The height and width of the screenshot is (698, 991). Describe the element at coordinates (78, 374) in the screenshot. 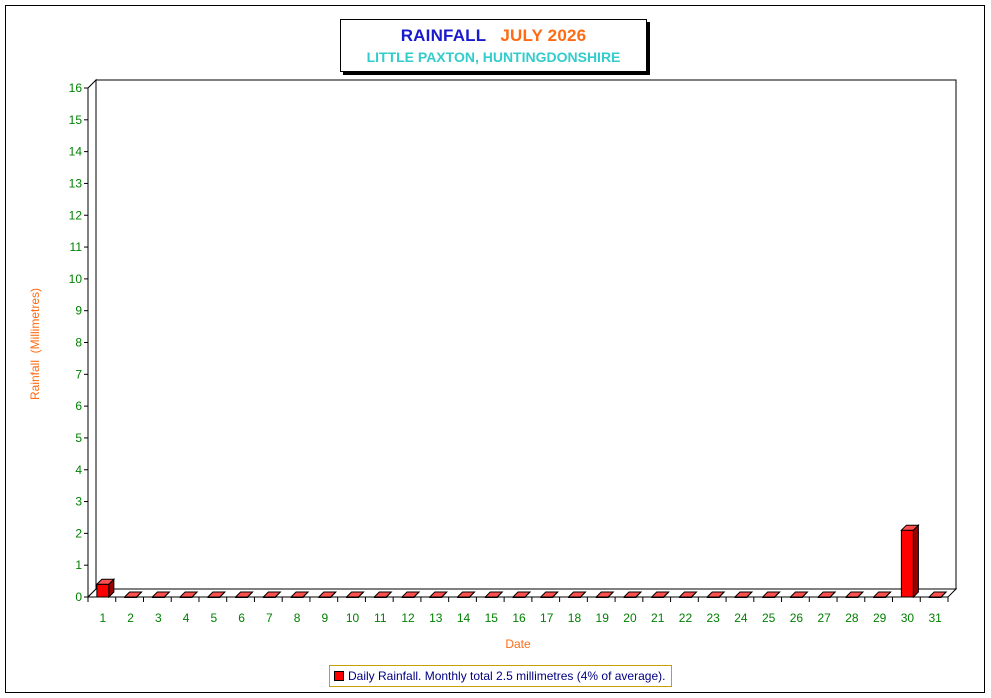

I see `y-tick-label: 7` at that location.